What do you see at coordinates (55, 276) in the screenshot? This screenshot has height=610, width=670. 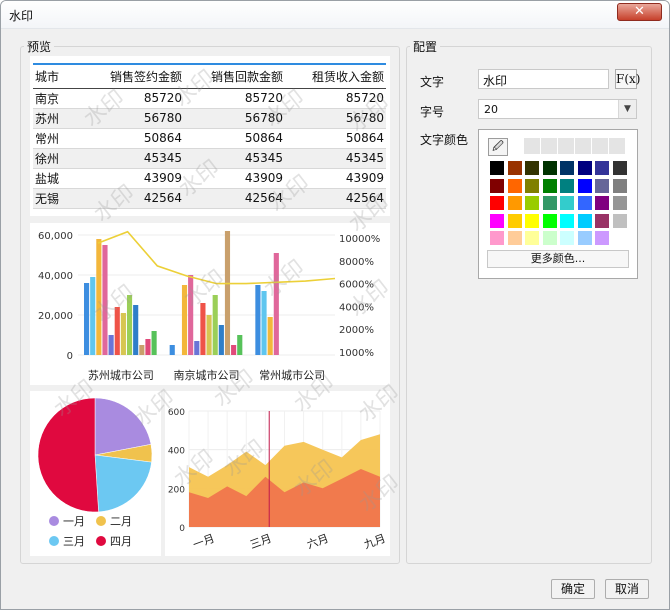 I see `y-tick-label: 40,000` at bounding box center [55, 276].